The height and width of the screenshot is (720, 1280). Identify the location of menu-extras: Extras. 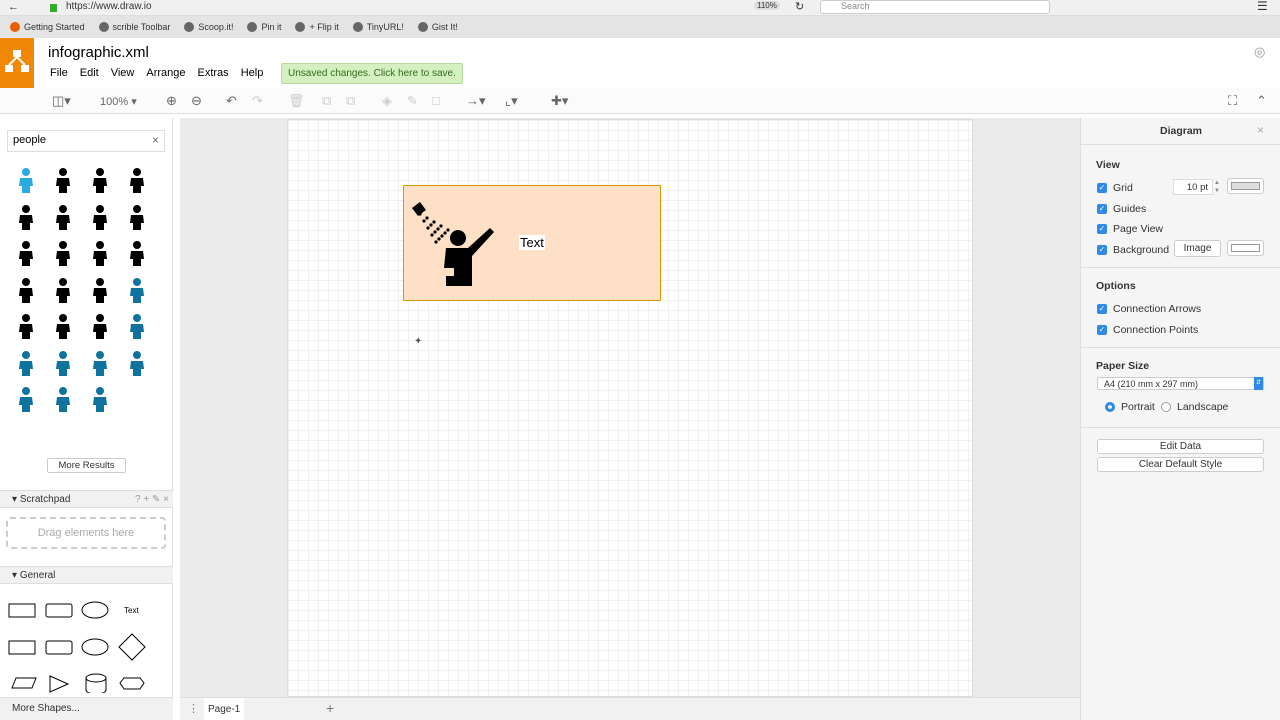
(213, 73).